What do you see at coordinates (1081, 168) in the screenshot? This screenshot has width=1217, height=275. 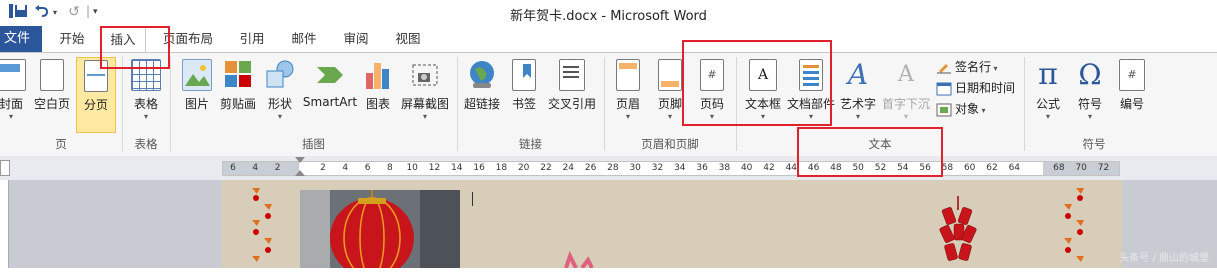 I see `ruler-number: 70` at bounding box center [1081, 168].